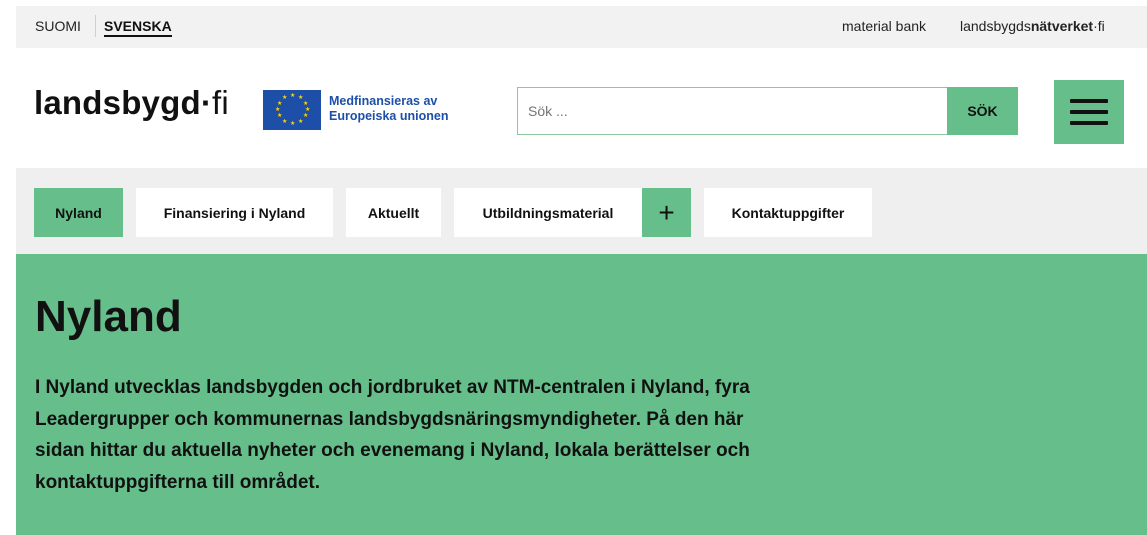 This screenshot has width=1147, height=535. I want to click on search-input, so click(733, 111).